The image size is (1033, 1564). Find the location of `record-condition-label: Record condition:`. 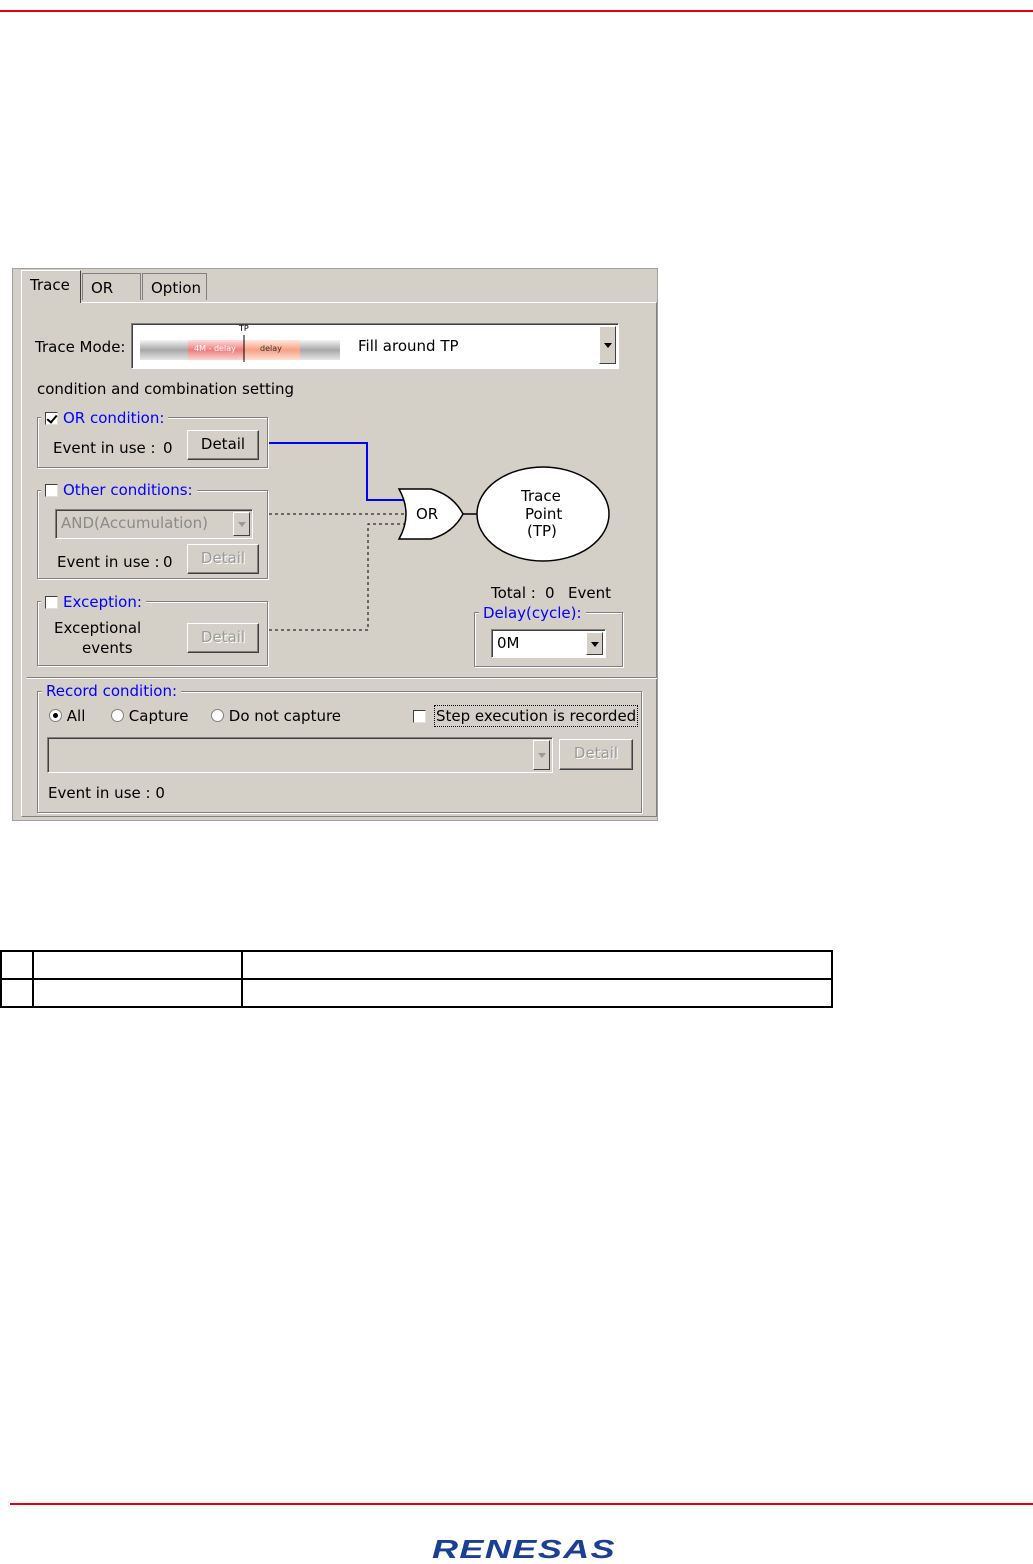

record-condition-label: Record condition: is located at coordinates (112, 691).